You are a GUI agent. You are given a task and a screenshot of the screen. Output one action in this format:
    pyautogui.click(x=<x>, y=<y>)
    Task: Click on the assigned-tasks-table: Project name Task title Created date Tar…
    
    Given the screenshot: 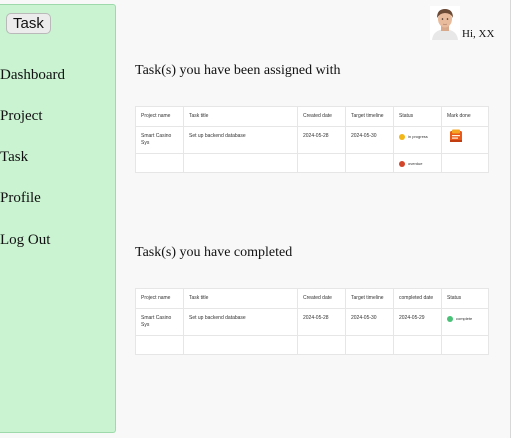 What is the action you would take?
    pyautogui.click(x=312, y=139)
    